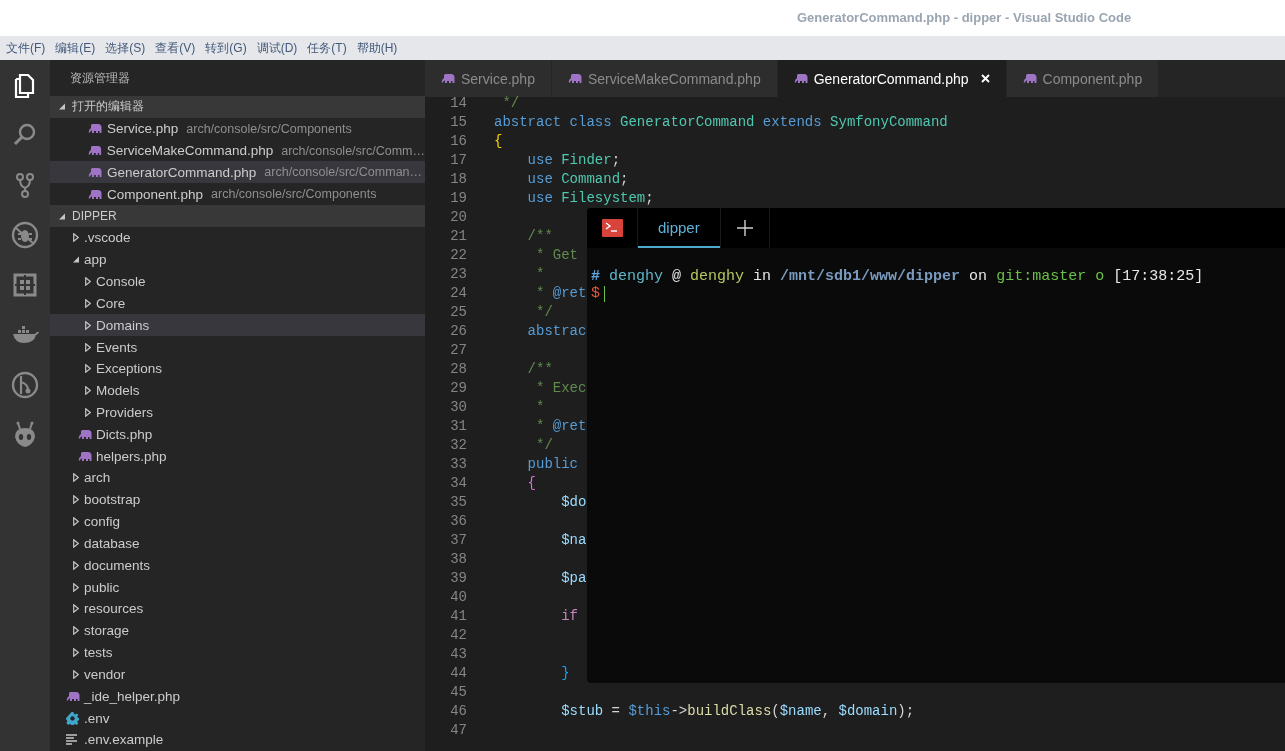 This screenshot has height=751, width=1285. What do you see at coordinates (458, 141) in the screenshot?
I see `line-number: 16` at bounding box center [458, 141].